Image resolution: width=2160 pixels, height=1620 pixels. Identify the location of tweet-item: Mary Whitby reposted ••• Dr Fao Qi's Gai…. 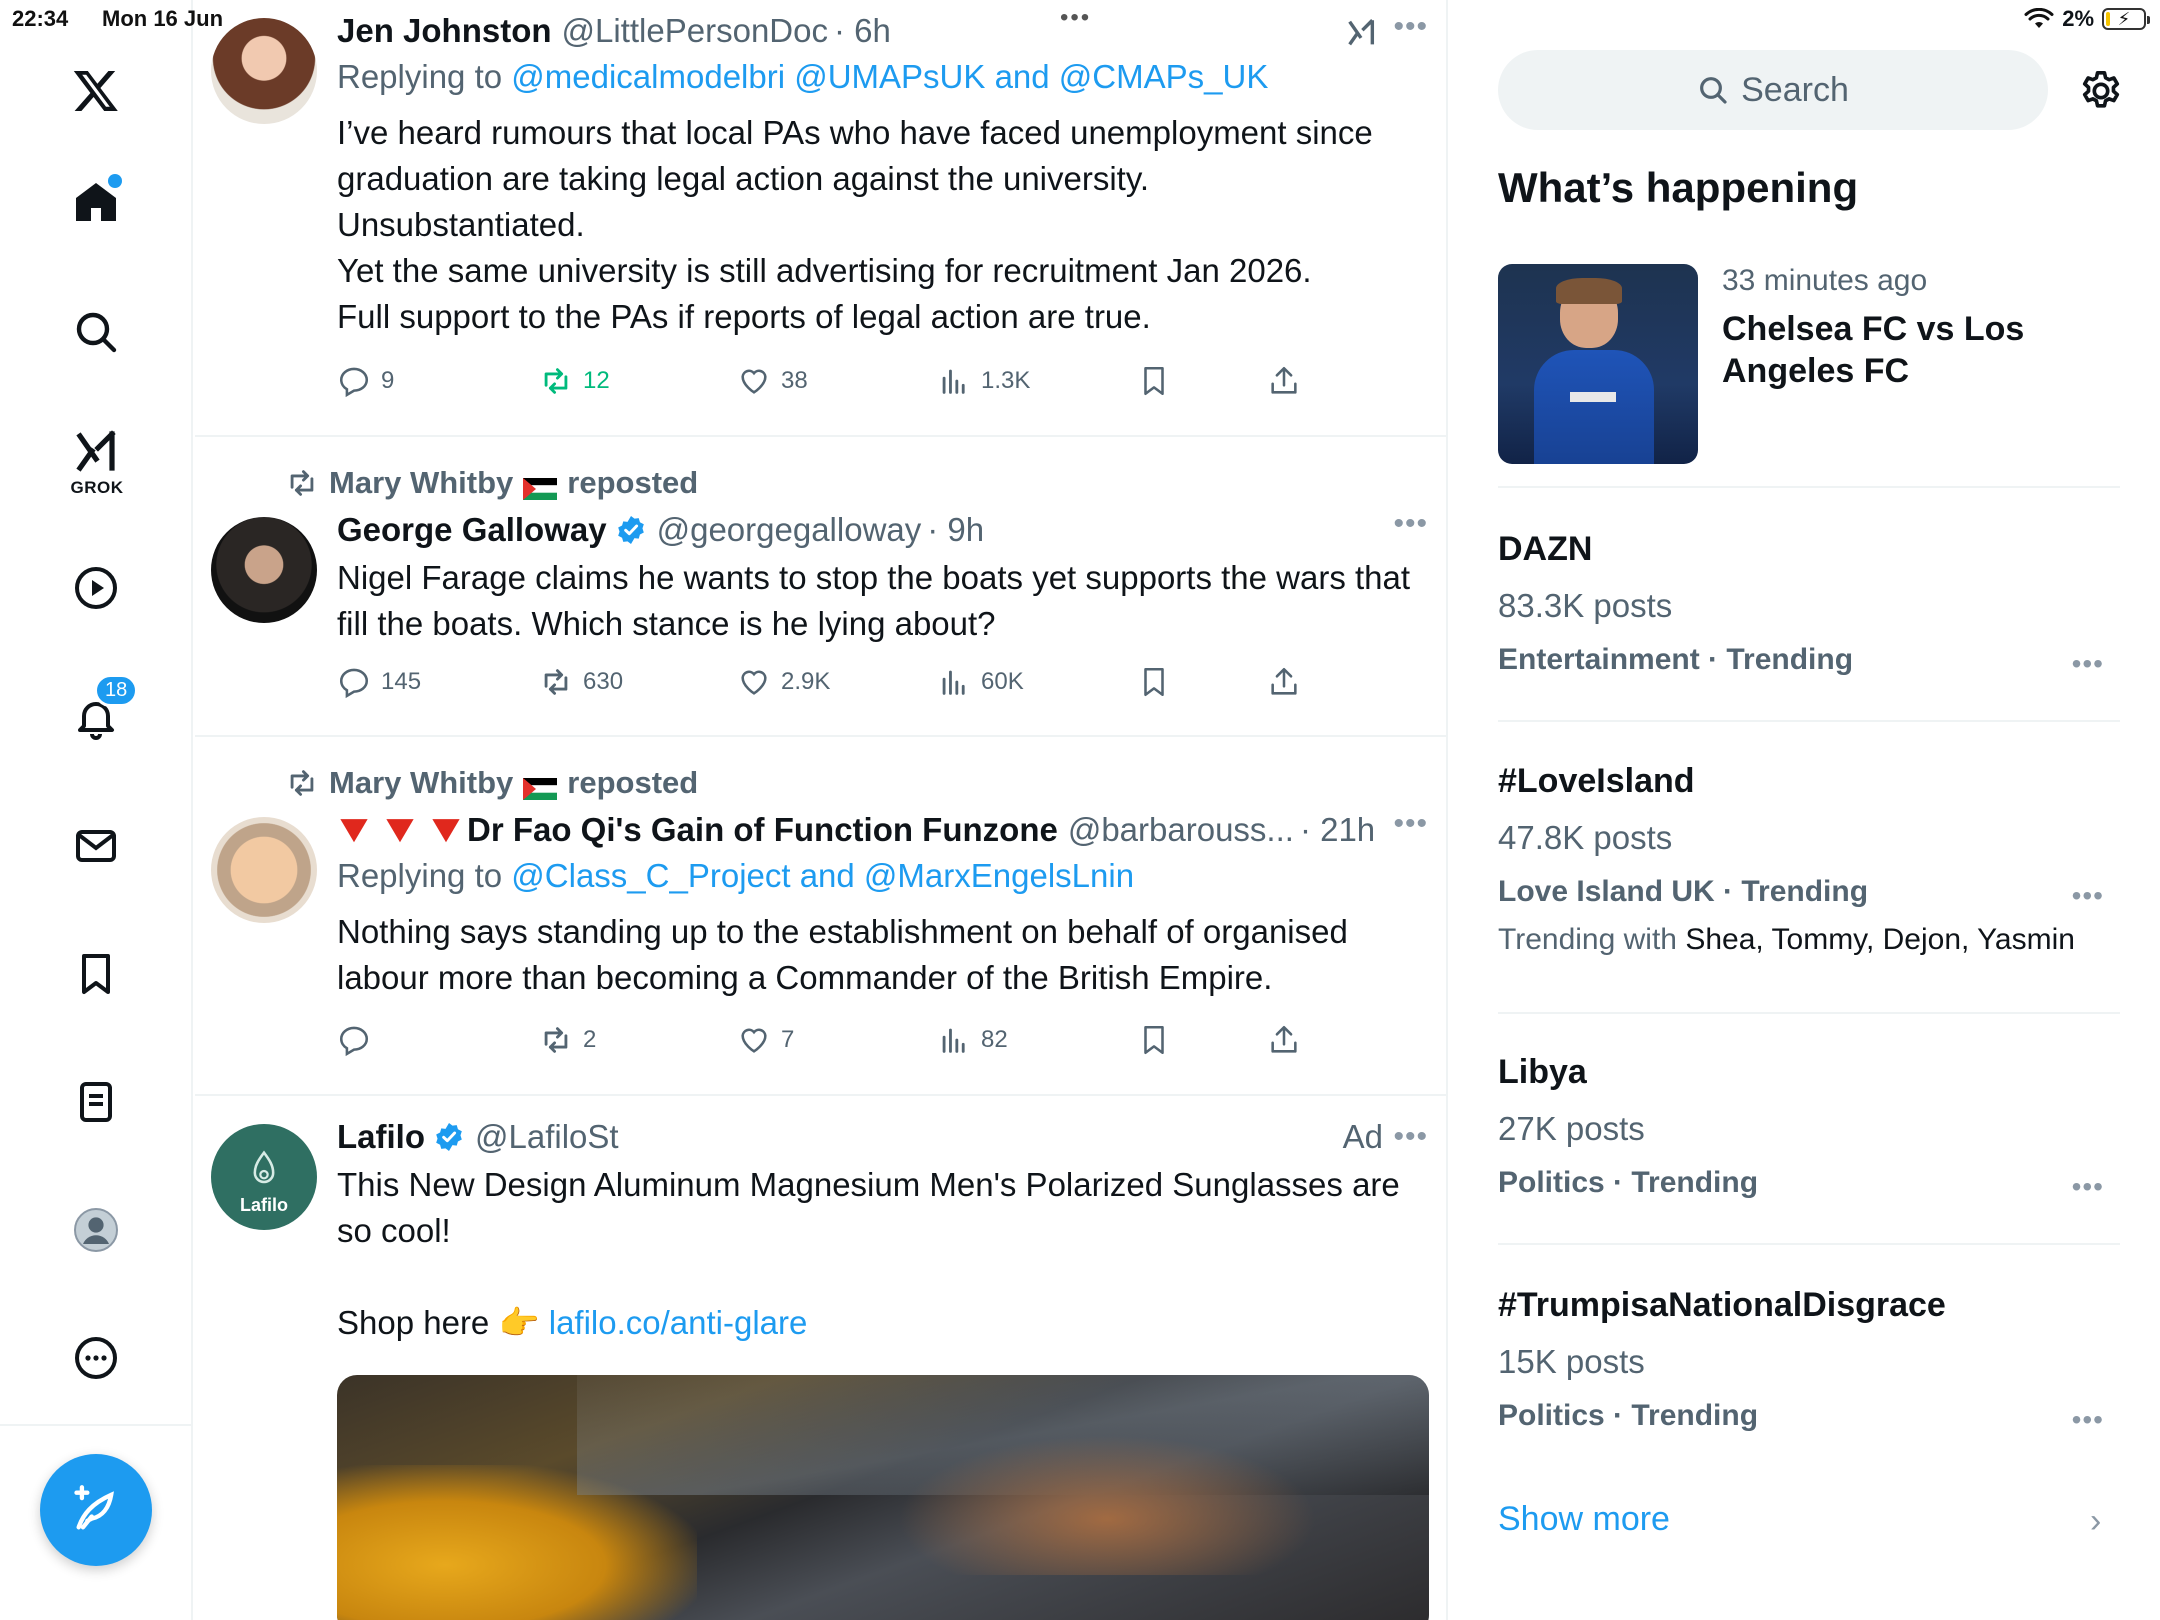
(820, 916).